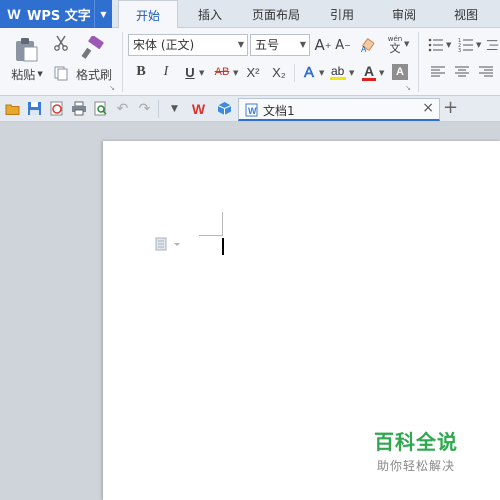 This screenshot has width=500, height=500. I want to click on save-icon, so click(34, 108).